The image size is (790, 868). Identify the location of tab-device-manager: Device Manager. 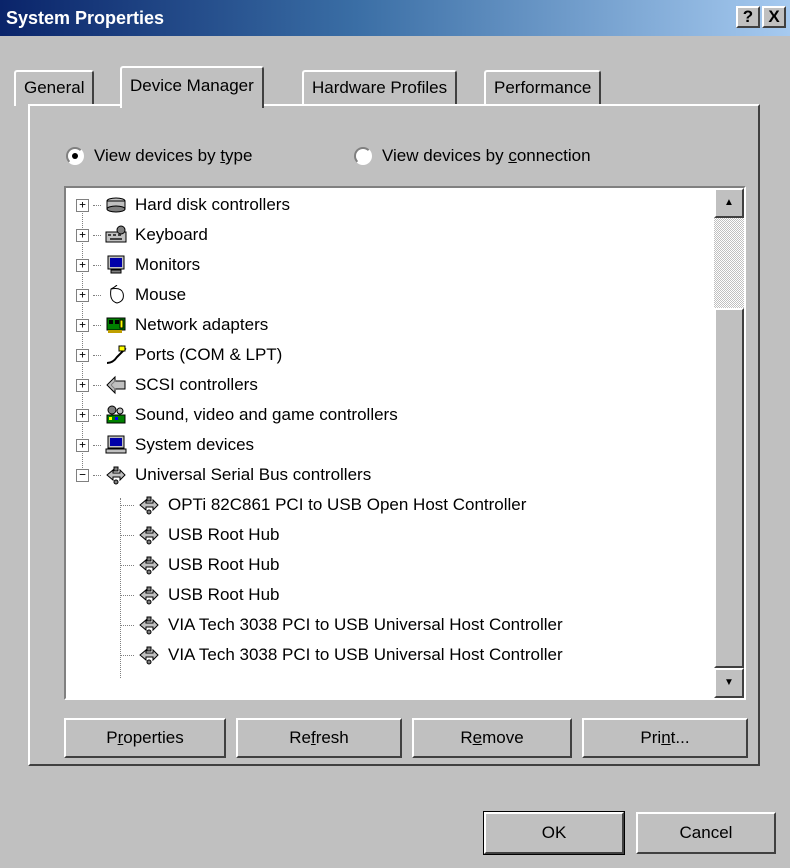
(192, 87).